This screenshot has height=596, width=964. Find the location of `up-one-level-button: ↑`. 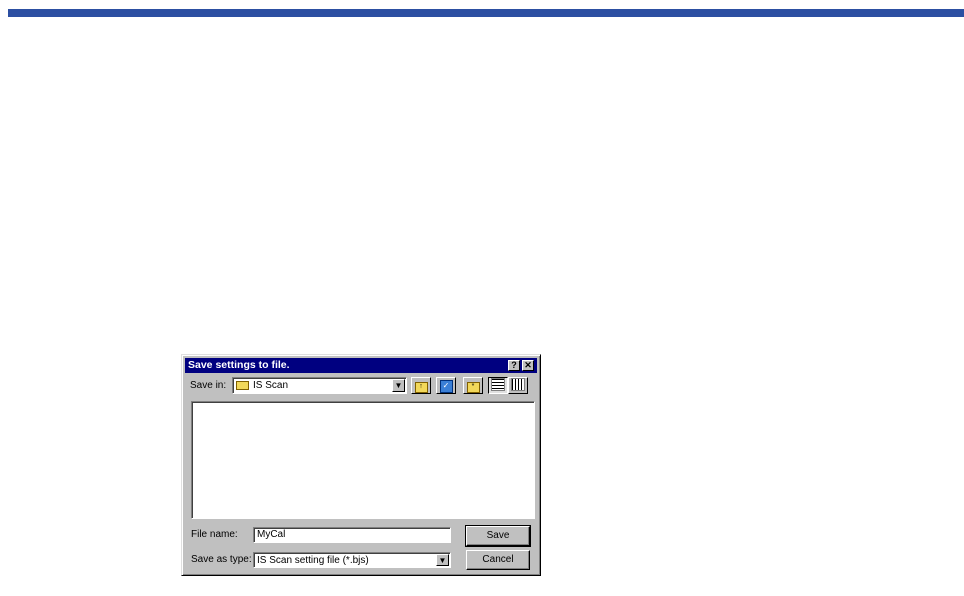

up-one-level-button: ↑ is located at coordinates (421, 385).